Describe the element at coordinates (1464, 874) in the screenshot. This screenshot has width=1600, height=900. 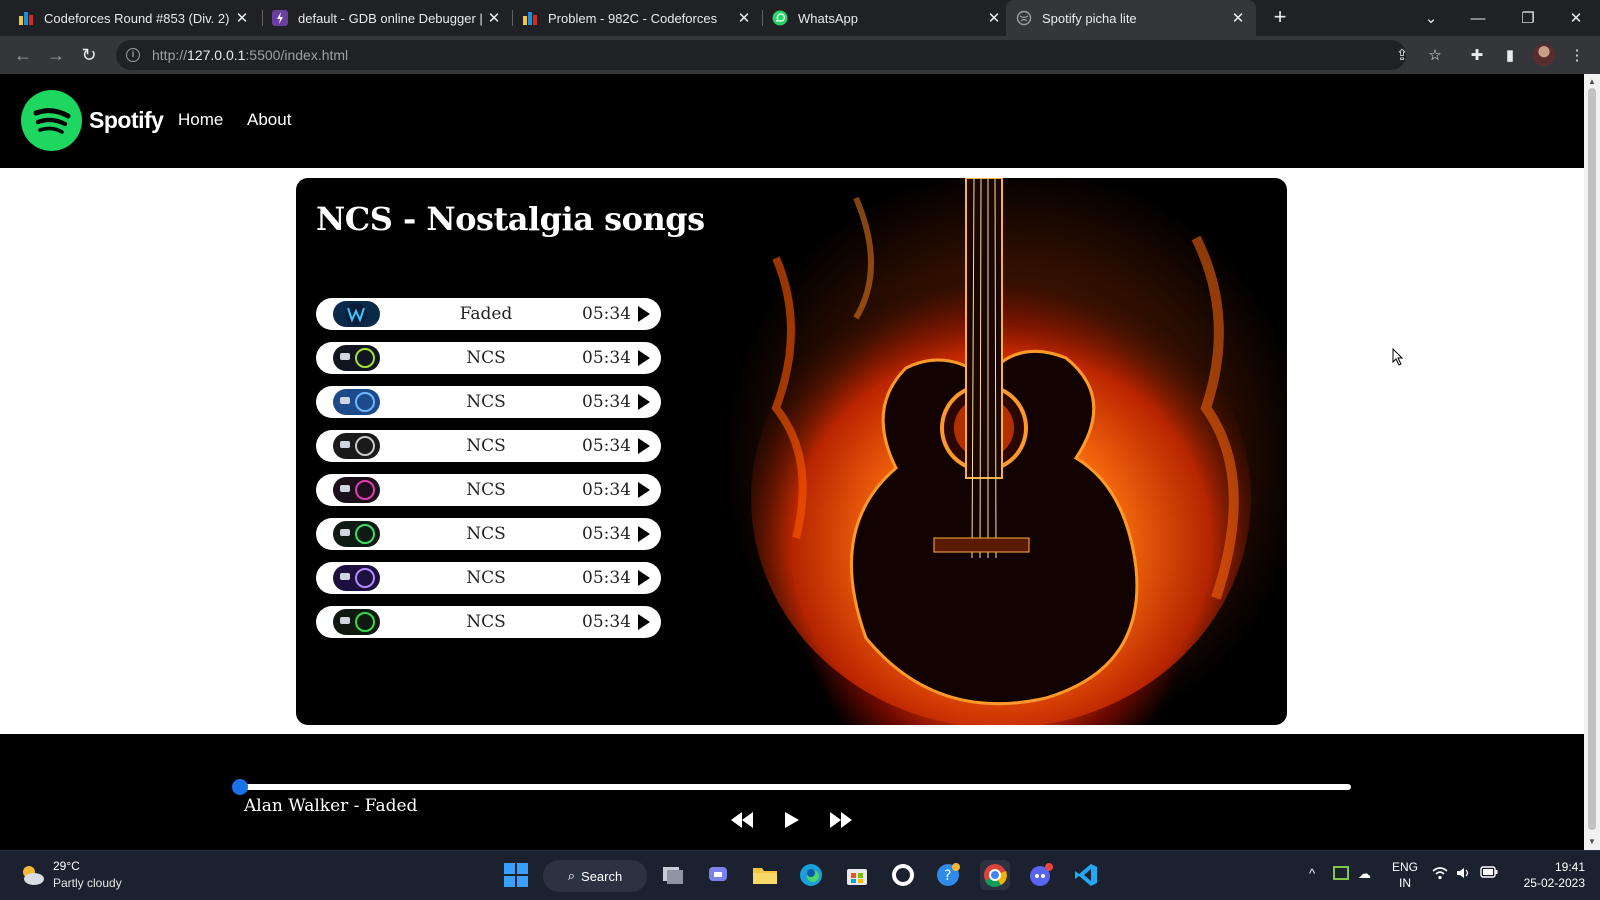
I see `volume-icon` at that location.